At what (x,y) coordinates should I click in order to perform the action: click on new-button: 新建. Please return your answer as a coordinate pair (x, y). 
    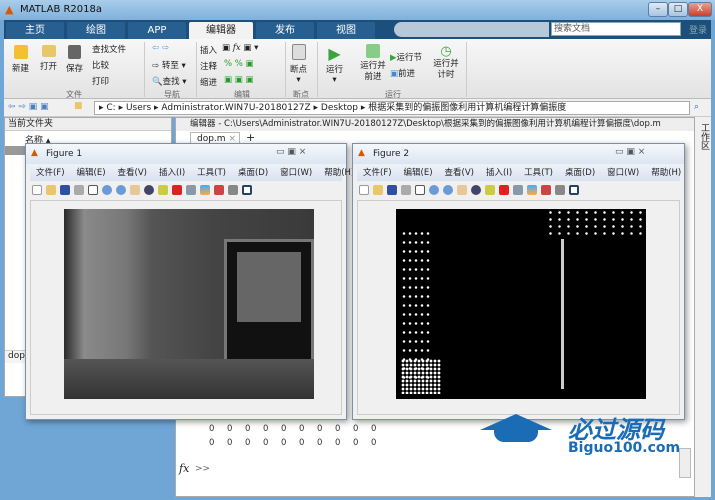
    Looking at the image, I should click on (20, 59).